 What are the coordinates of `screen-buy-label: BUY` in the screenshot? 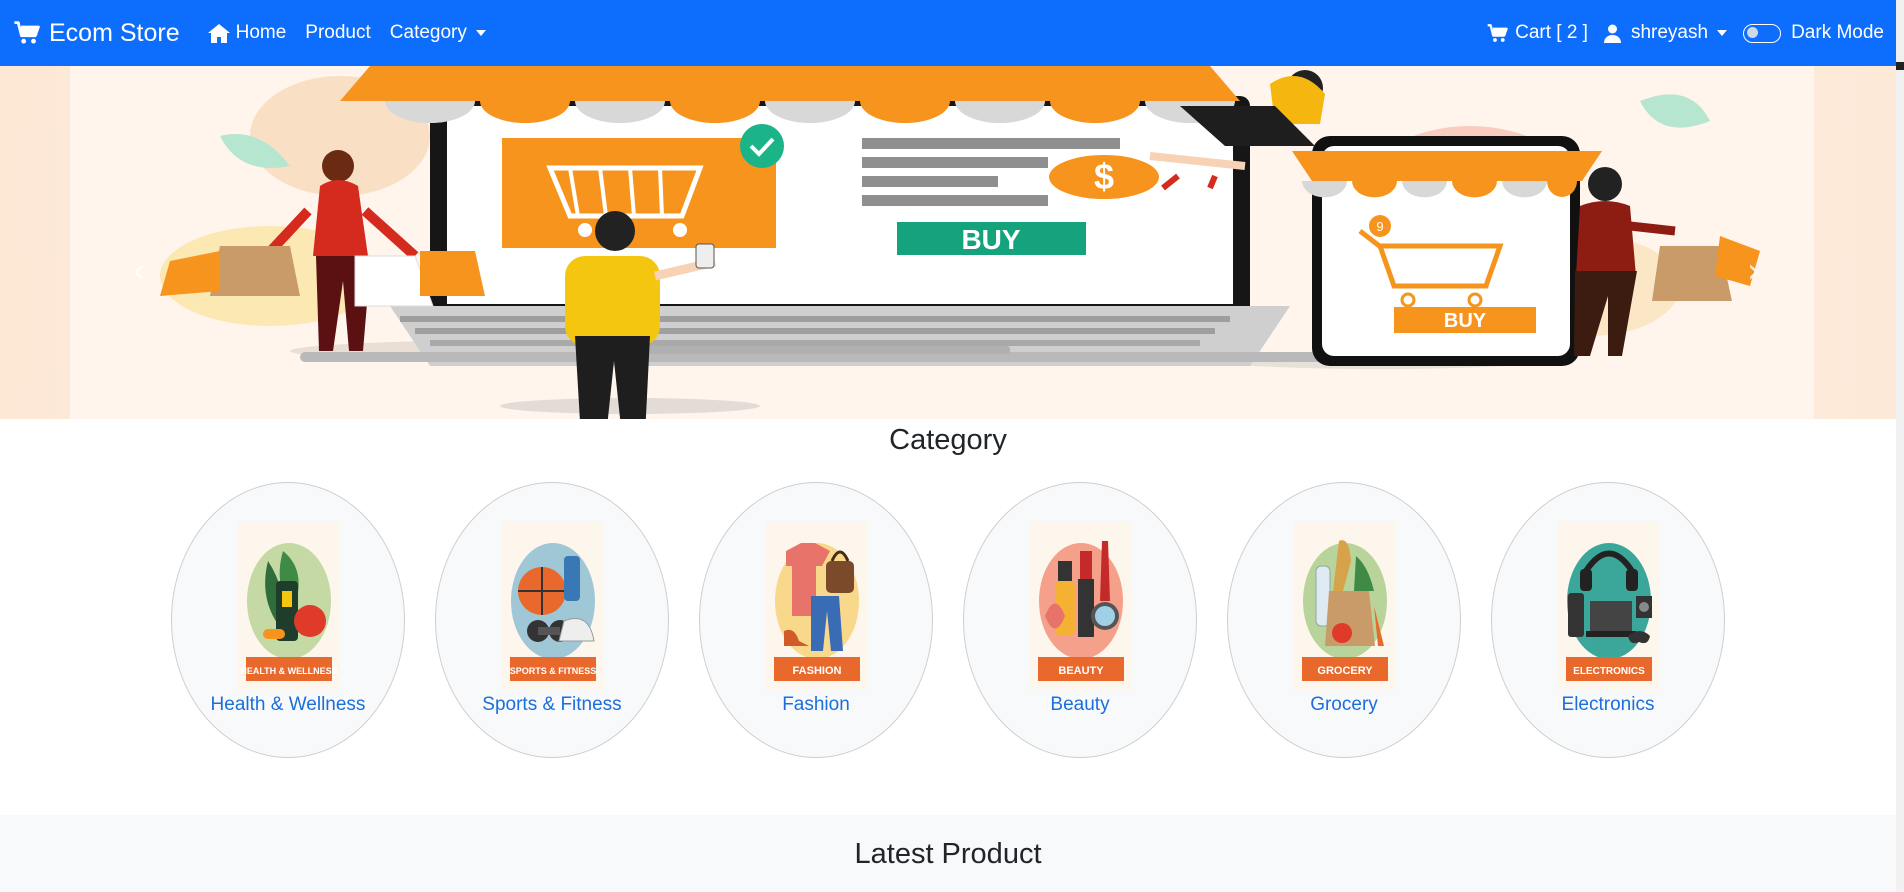 It's located at (990, 239).